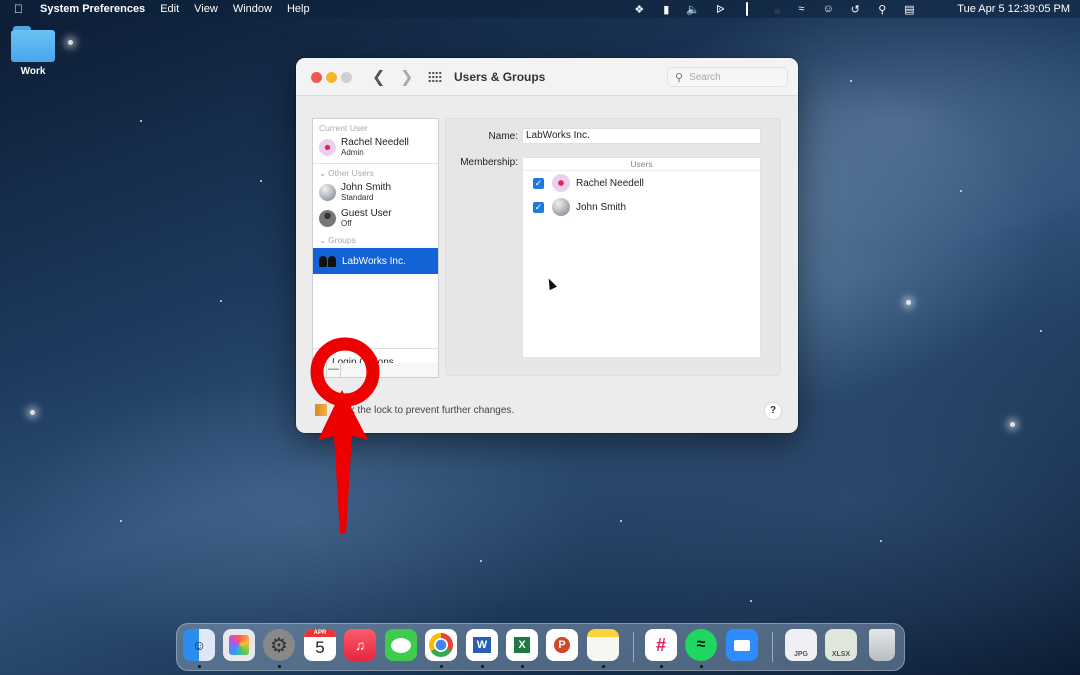 Image resolution: width=1080 pixels, height=675 pixels. What do you see at coordinates (92, 9) in the screenshot?
I see `menu-app-name: System Preferences` at bounding box center [92, 9].